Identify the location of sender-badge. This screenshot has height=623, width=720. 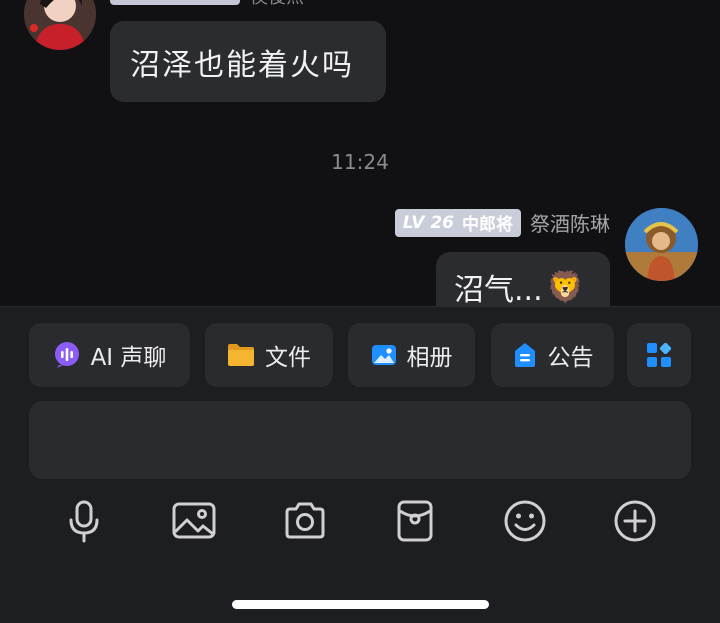
(175, 2).